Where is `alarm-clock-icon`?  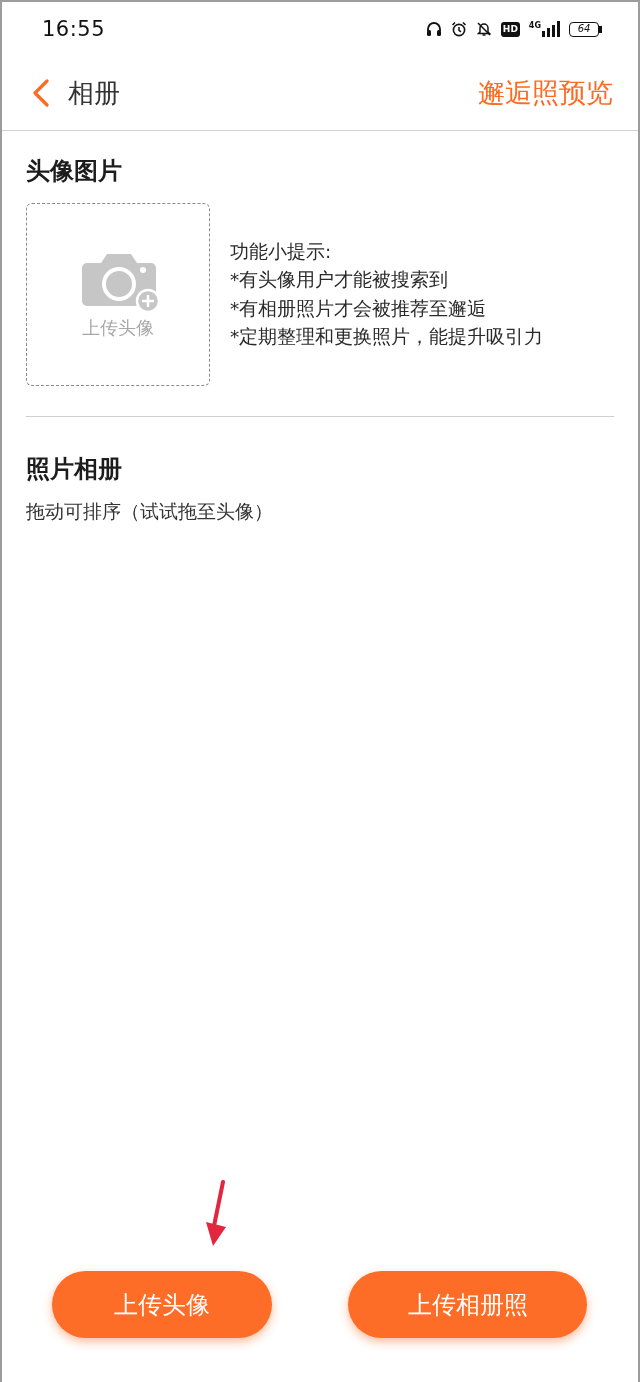
alarm-clock-icon is located at coordinates (458, 29).